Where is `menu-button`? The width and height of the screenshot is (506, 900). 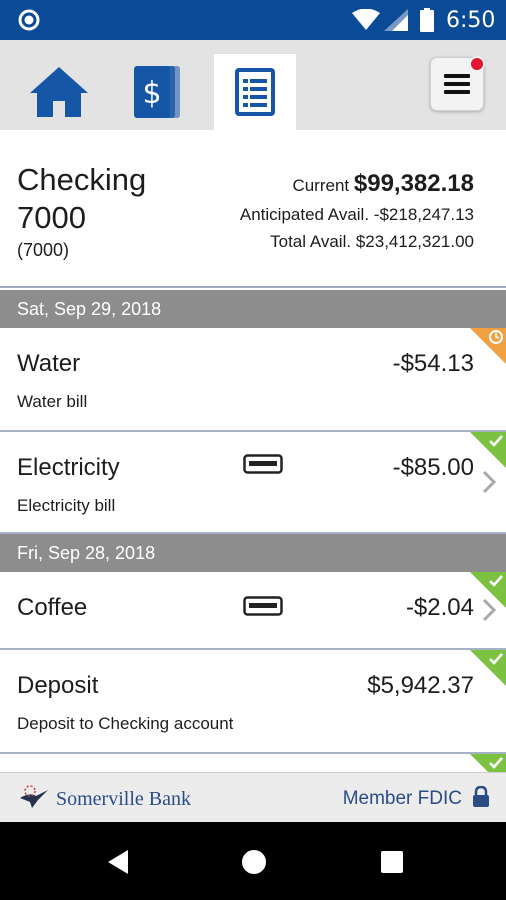
menu-button is located at coordinates (457, 83).